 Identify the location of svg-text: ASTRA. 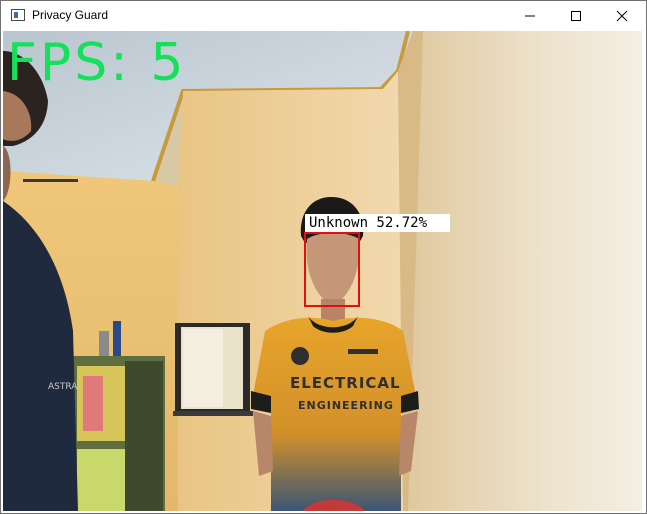
(63, 387).